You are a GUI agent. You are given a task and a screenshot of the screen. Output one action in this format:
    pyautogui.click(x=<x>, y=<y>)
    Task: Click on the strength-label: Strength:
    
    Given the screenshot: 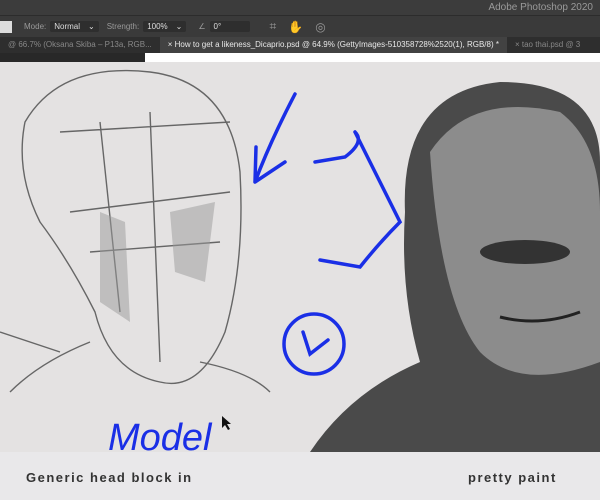 What is the action you would take?
    pyautogui.click(x=123, y=26)
    